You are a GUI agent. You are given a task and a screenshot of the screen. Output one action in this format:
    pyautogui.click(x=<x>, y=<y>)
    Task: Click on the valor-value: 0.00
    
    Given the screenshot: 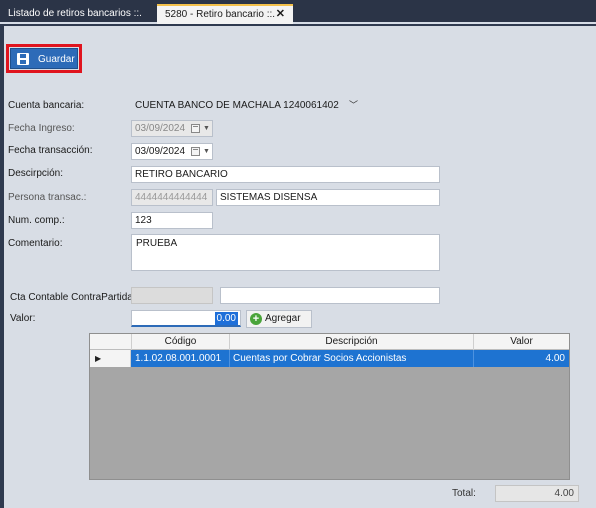 What is the action you would take?
    pyautogui.click(x=226, y=318)
    